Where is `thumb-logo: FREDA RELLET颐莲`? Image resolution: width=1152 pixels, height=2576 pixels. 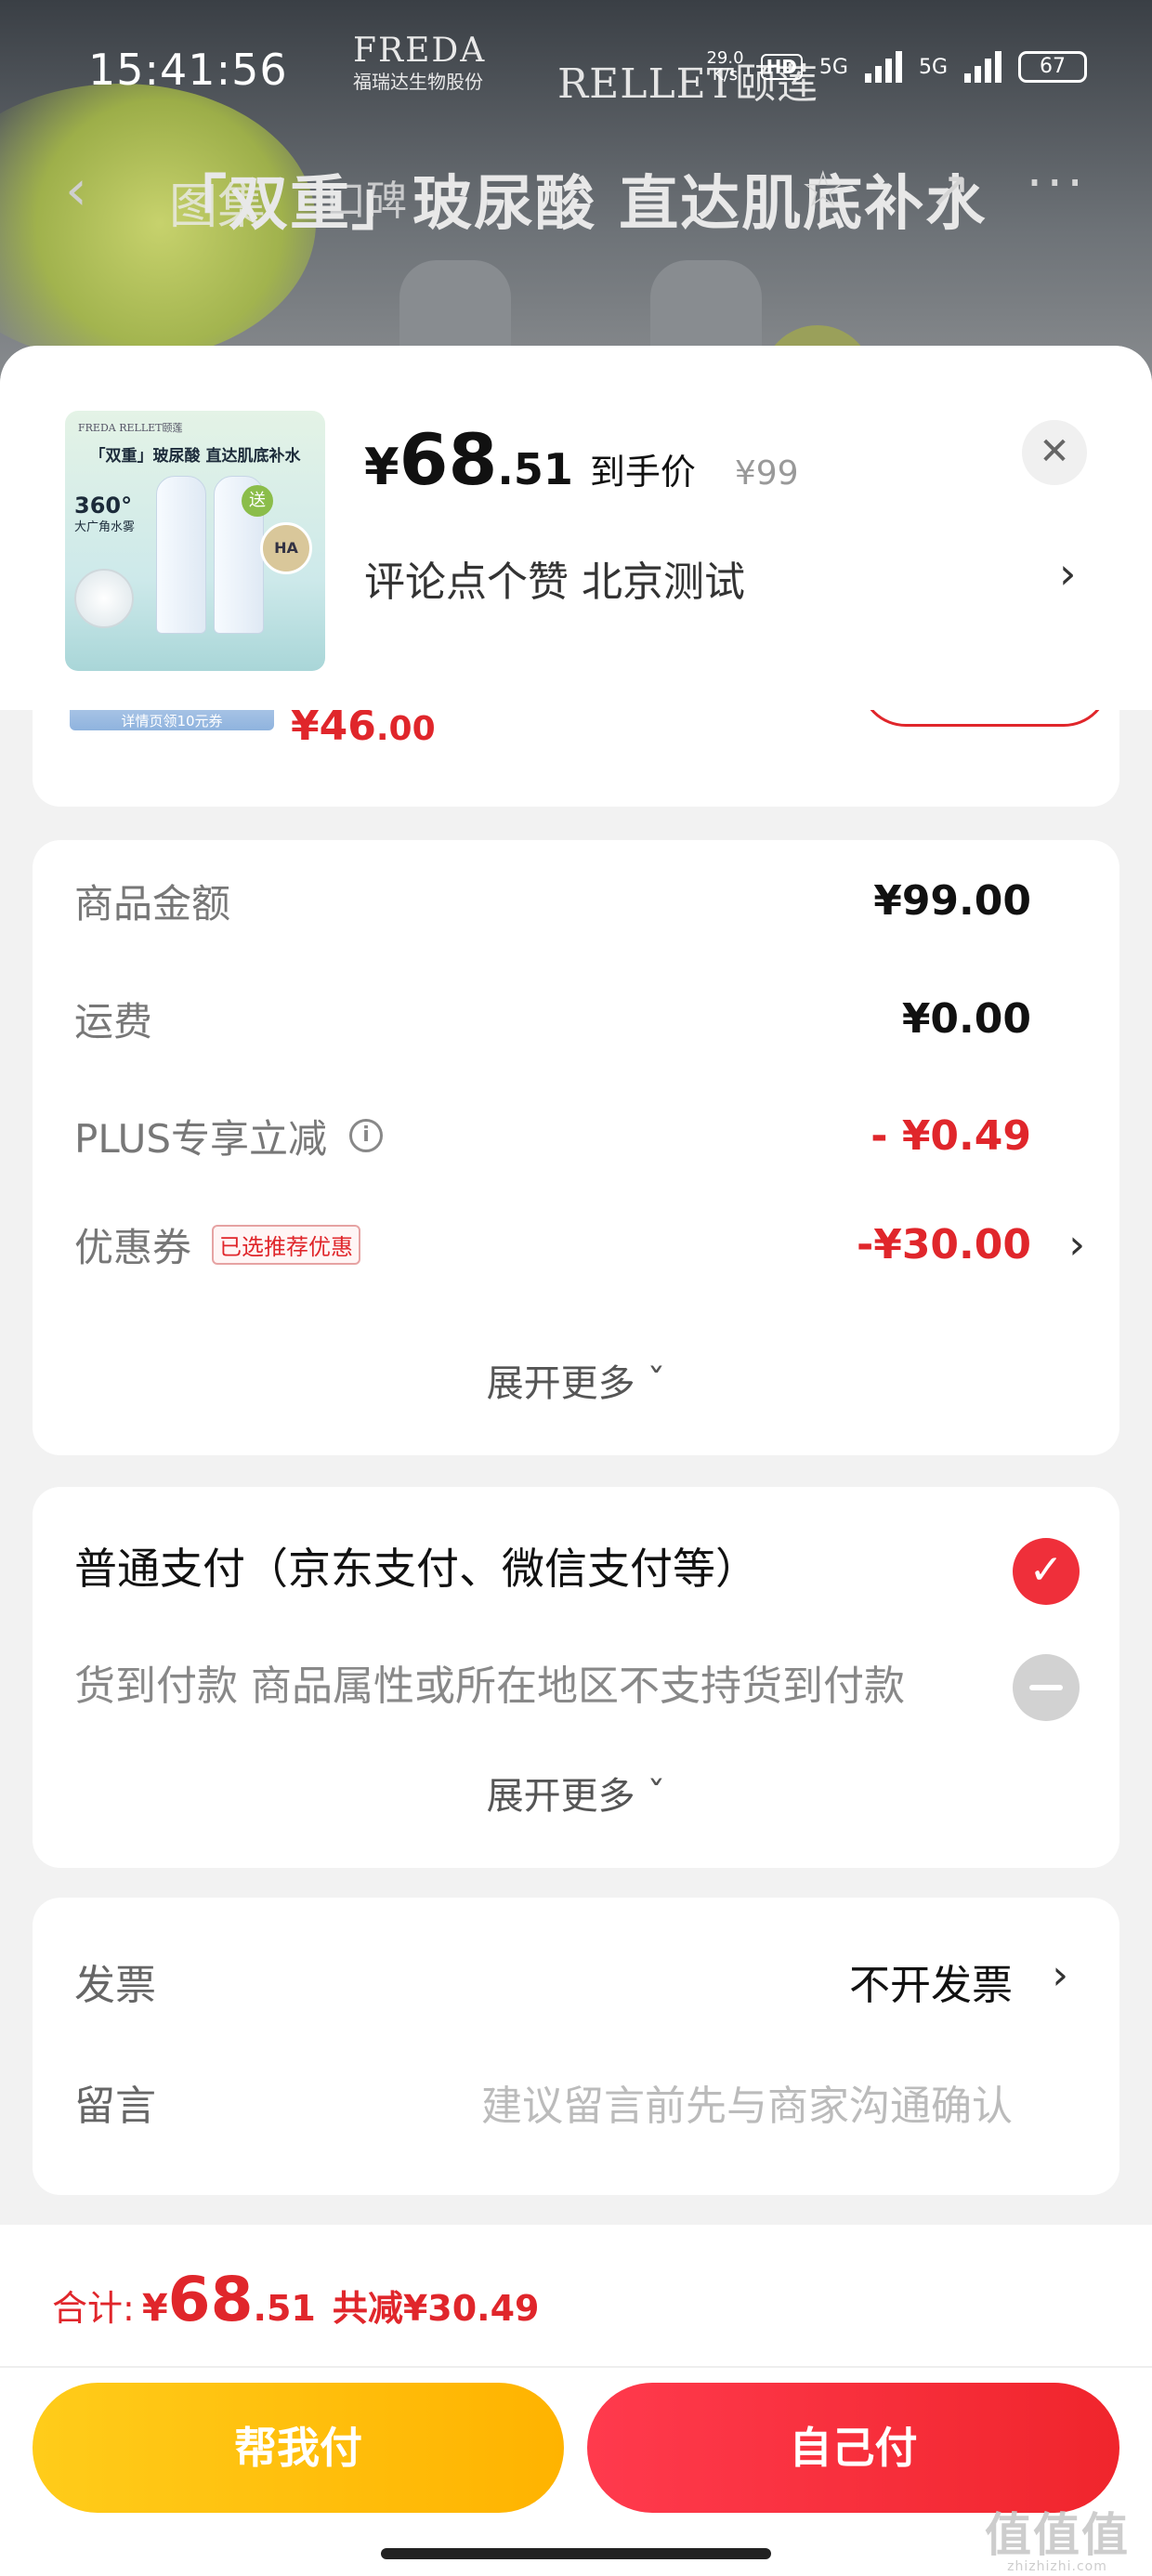
thumb-logo: FREDA RELLET颐莲 is located at coordinates (130, 428).